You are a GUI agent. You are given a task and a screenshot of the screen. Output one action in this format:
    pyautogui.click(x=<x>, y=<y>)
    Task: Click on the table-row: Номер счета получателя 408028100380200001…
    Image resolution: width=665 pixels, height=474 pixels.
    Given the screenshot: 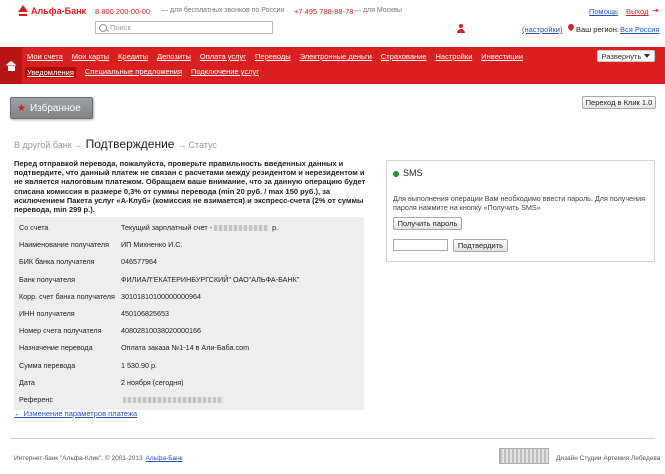 What is the action you would take?
    pyautogui.click(x=189, y=330)
    